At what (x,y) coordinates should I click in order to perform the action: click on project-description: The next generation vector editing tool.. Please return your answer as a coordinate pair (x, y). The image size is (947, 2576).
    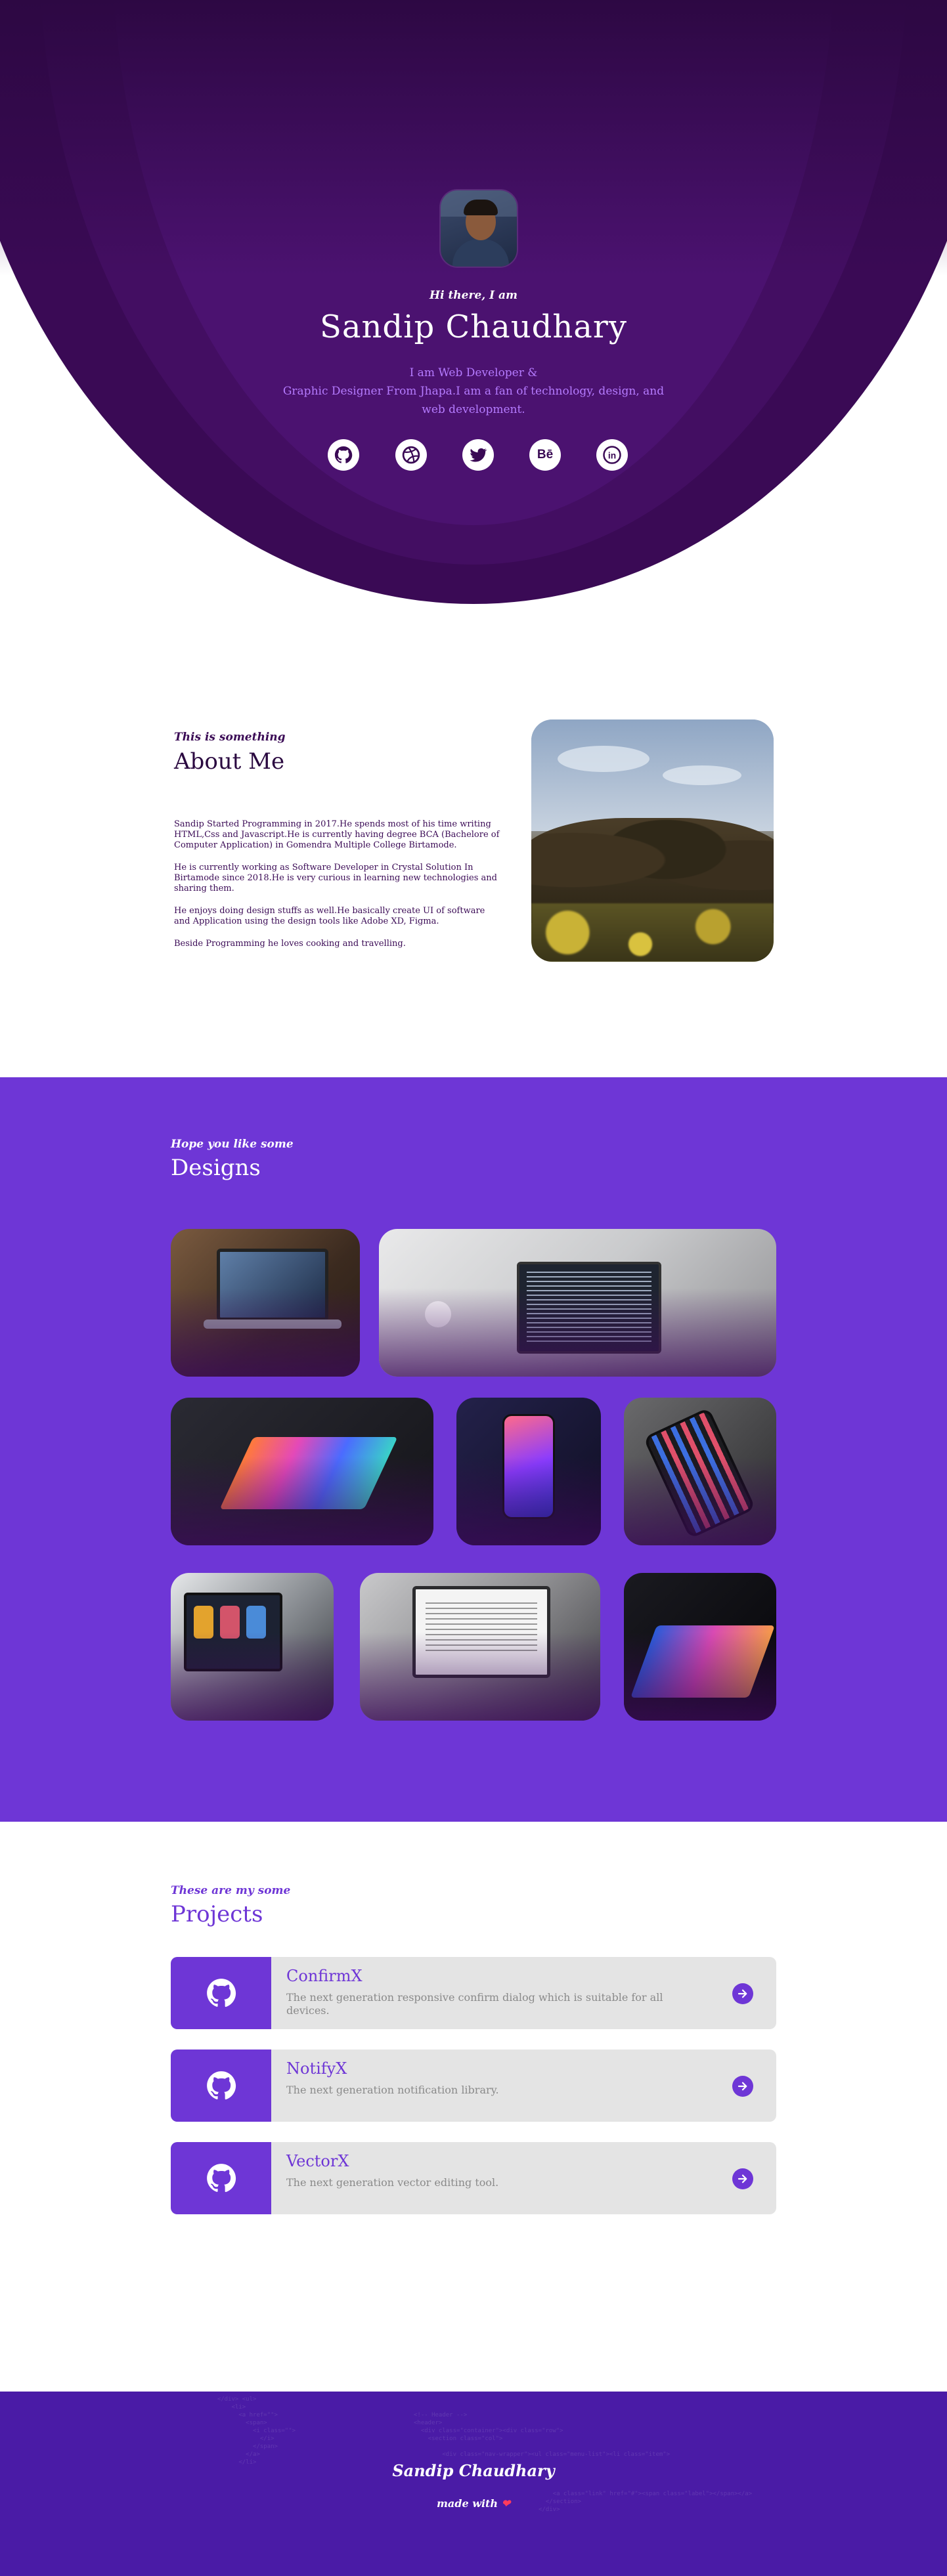
    Looking at the image, I should click on (393, 2182).